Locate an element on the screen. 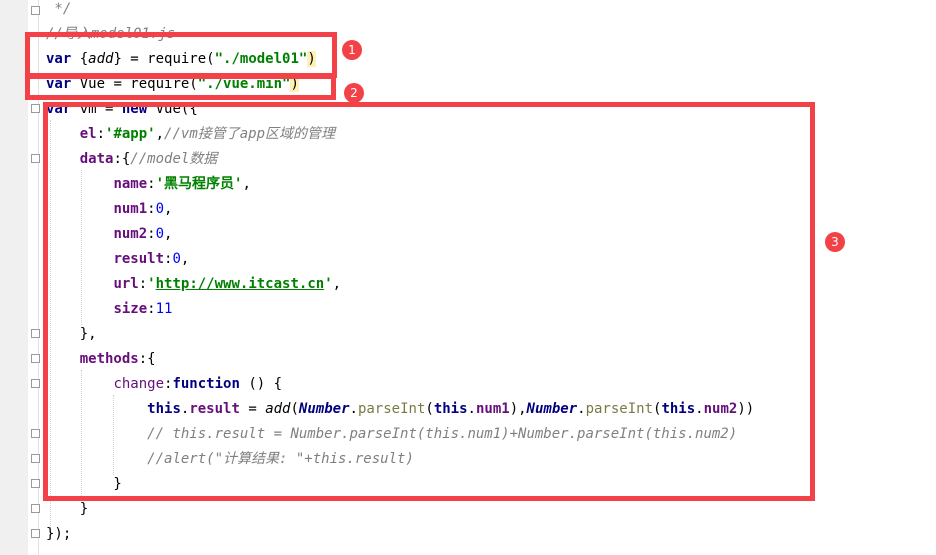  code-line: }); is located at coordinates (58, 534).